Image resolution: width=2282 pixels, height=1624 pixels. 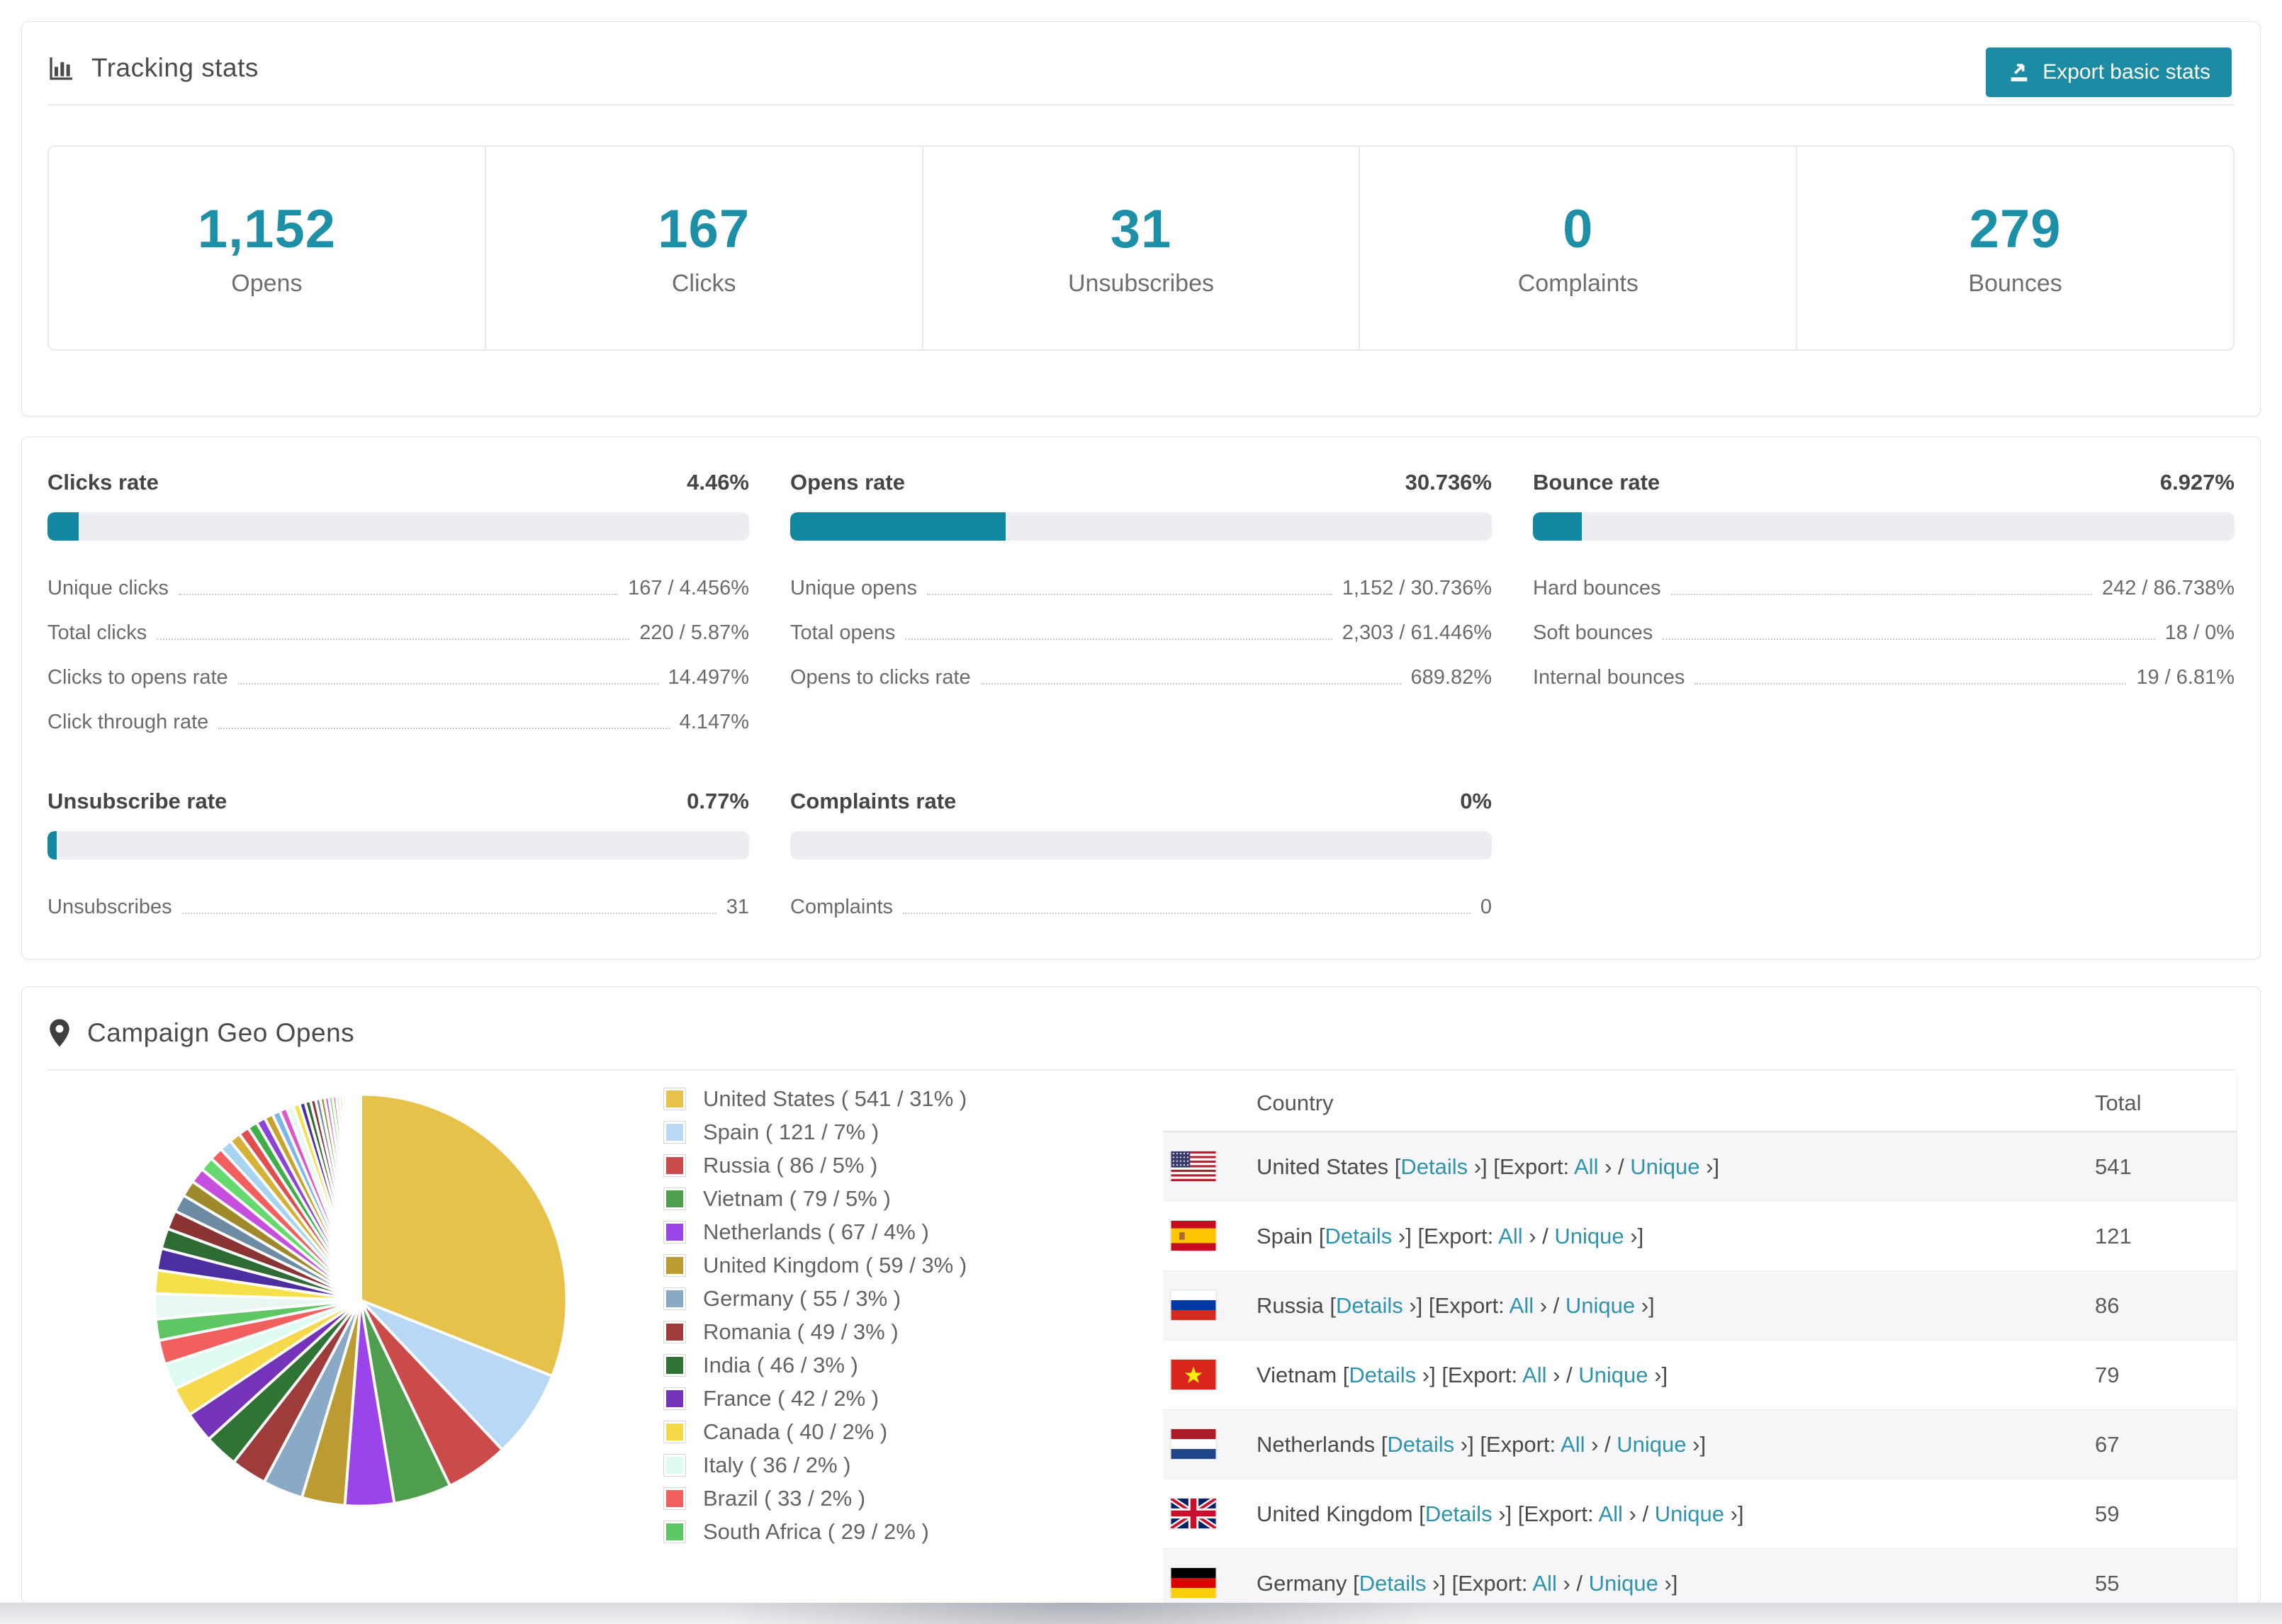 What do you see at coordinates (704, 229) in the screenshot?
I see `stat-value: 167` at bounding box center [704, 229].